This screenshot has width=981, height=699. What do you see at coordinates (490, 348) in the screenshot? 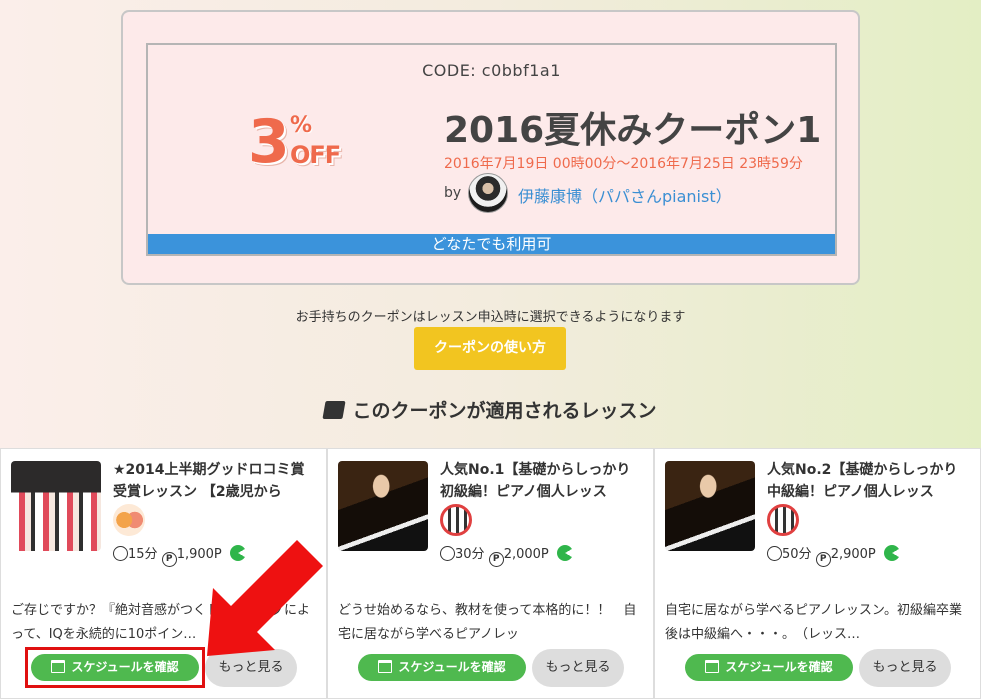
I see `coupon-howto-button: クーポンの使い方` at bounding box center [490, 348].